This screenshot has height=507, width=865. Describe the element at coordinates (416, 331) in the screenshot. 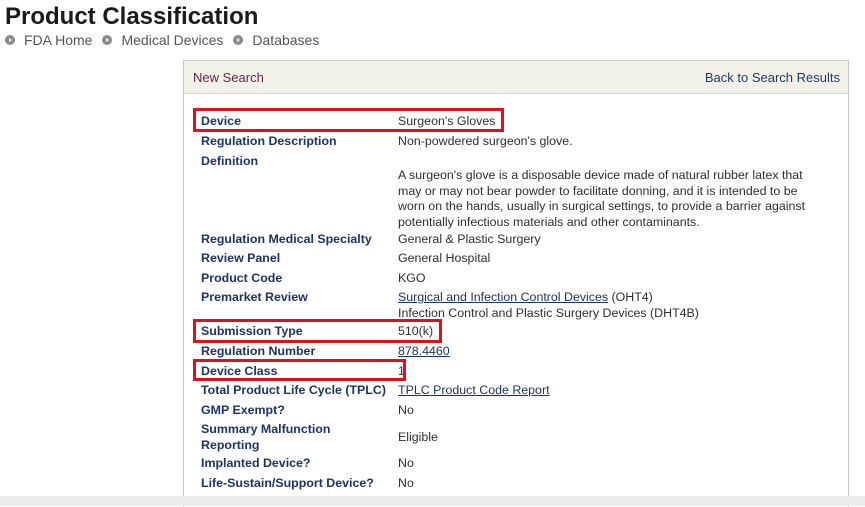

I see `field-value-submission-type: 510(k)` at that location.